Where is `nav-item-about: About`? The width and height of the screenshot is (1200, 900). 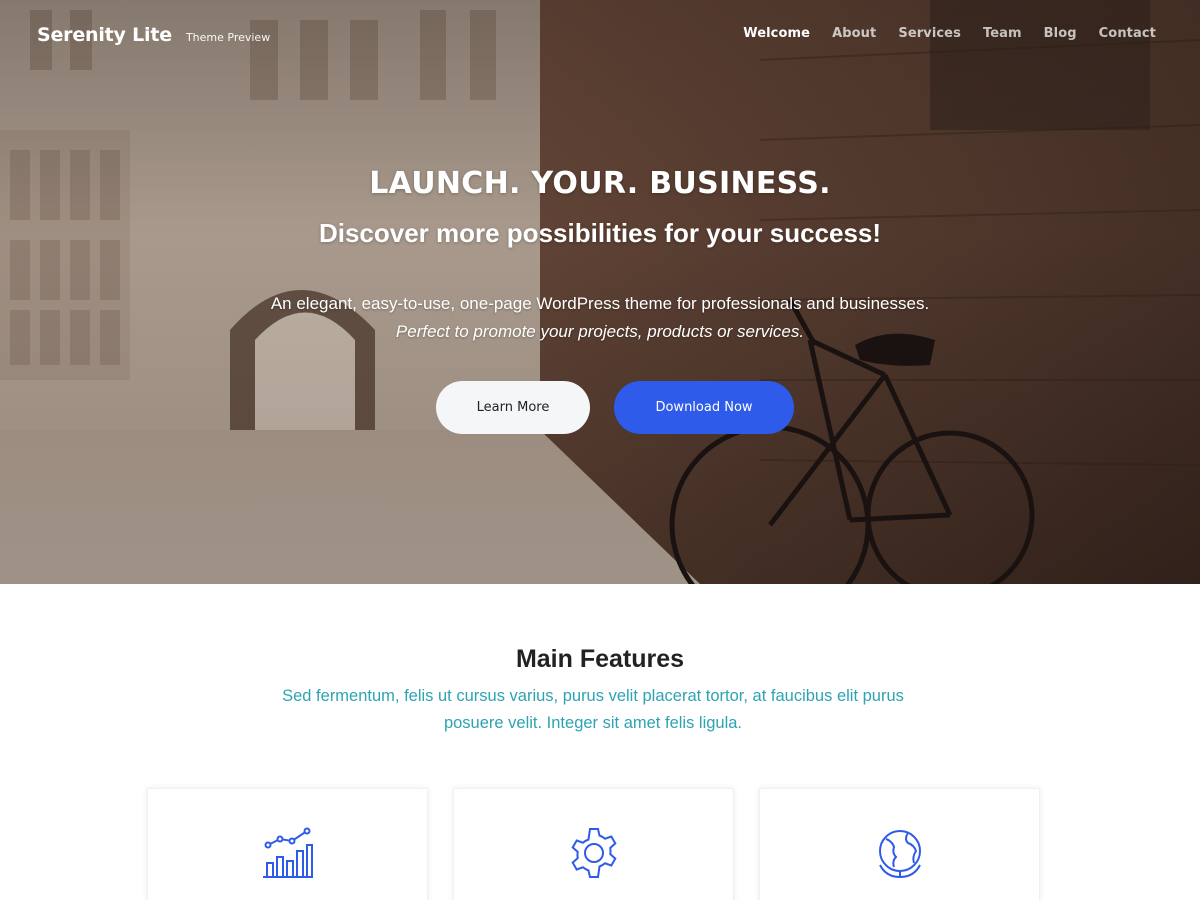
nav-item-about: About is located at coordinates (854, 33).